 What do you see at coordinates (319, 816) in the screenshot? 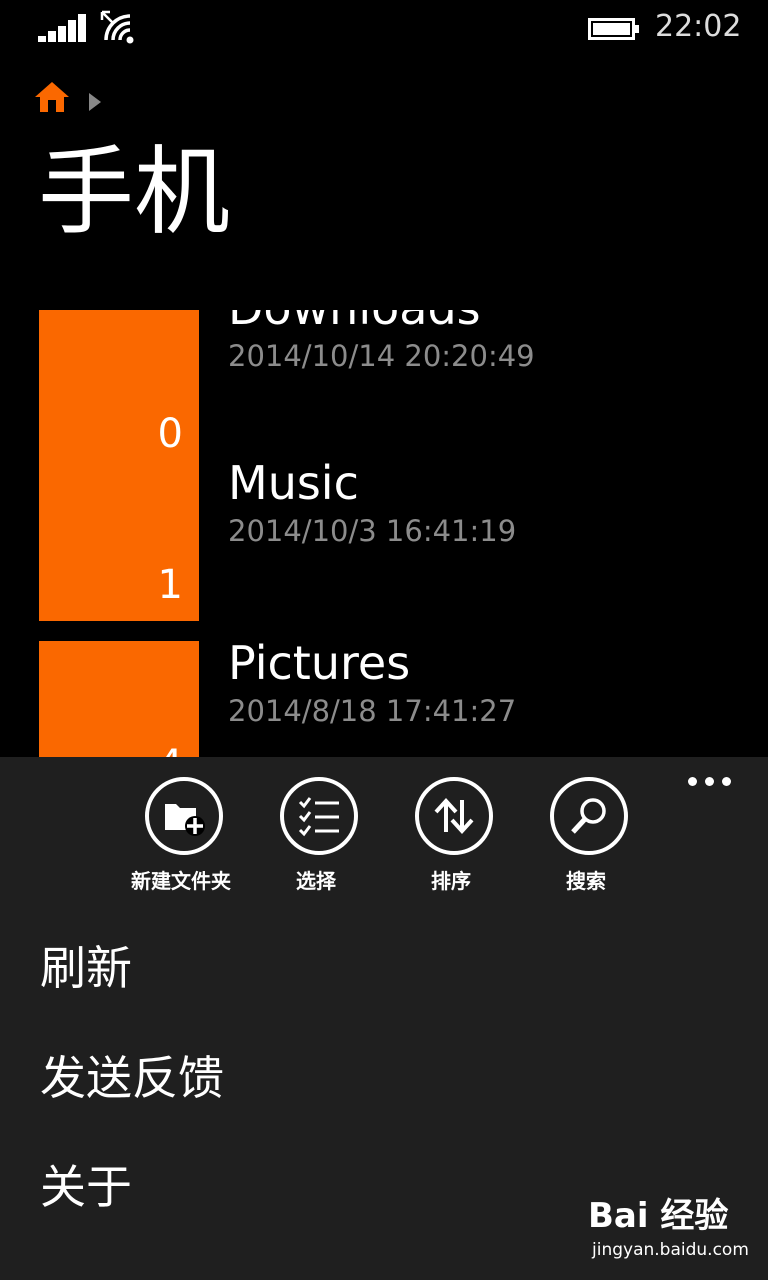
I see `checklist-icon` at bounding box center [319, 816].